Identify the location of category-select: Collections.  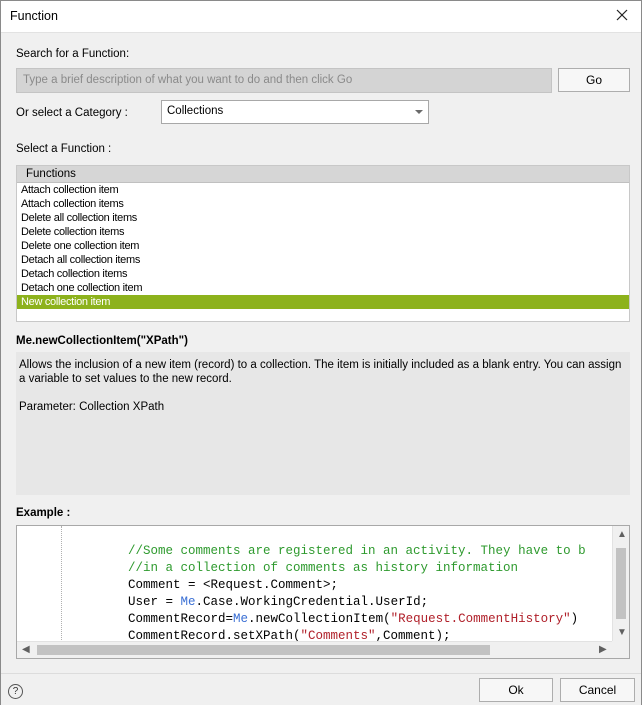
(295, 112).